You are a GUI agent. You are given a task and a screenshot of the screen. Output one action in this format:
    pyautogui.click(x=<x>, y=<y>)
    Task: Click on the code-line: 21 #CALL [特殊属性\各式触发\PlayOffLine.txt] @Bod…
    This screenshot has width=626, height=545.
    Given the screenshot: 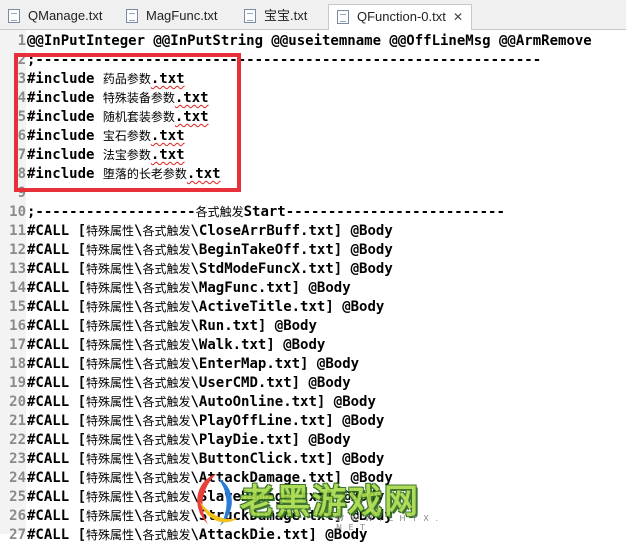 What is the action you would take?
    pyautogui.click(x=313, y=421)
    